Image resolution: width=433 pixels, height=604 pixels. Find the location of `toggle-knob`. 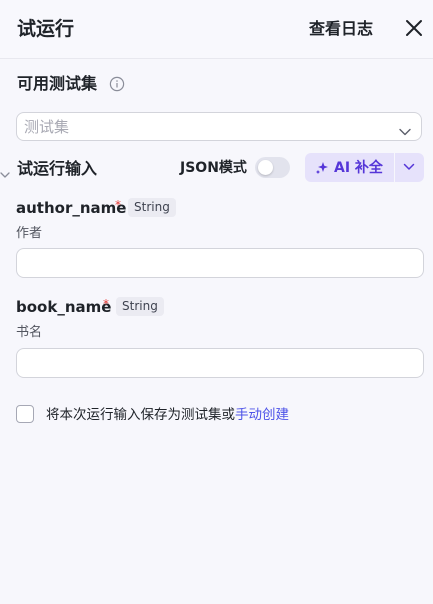

toggle-knob is located at coordinates (265, 167).